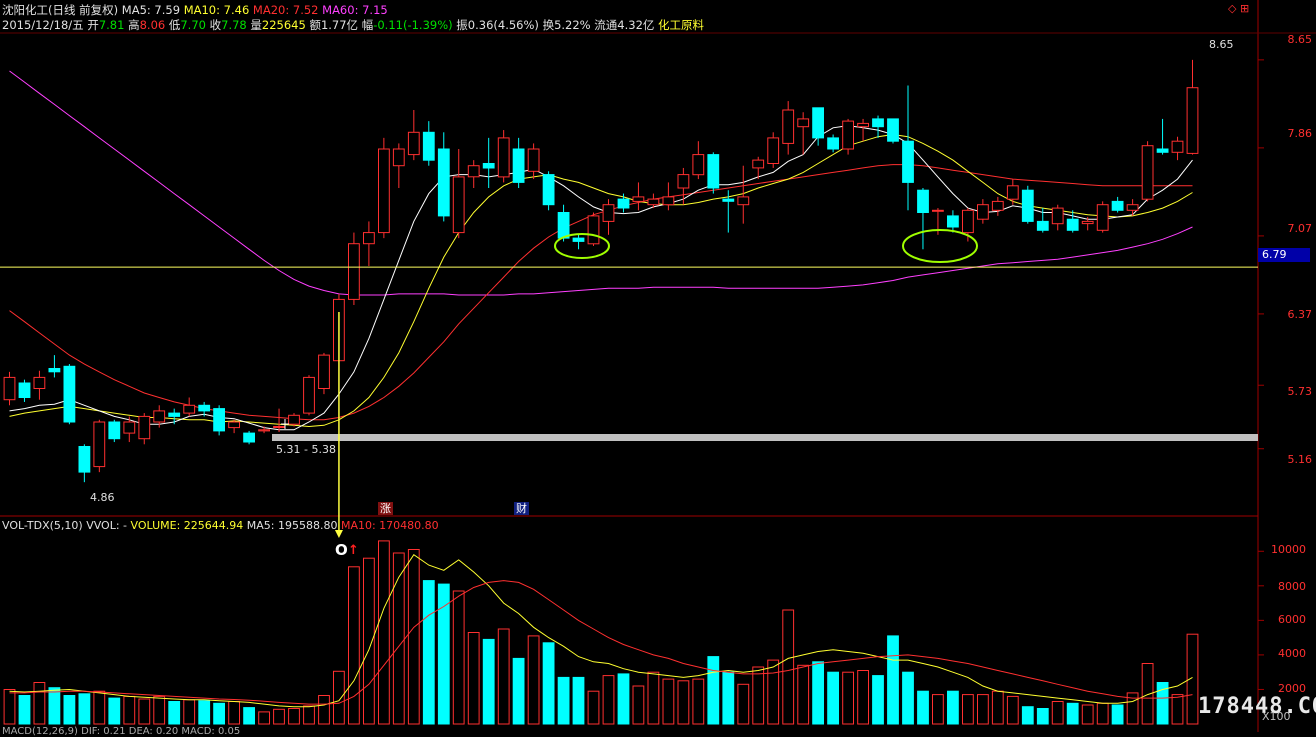 This screenshot has height=737, width=1316. What do you see at coordinates (1300, 228) in the screenshot?
I see `price-tick: 7.07` at bounding box center [1300, 228].